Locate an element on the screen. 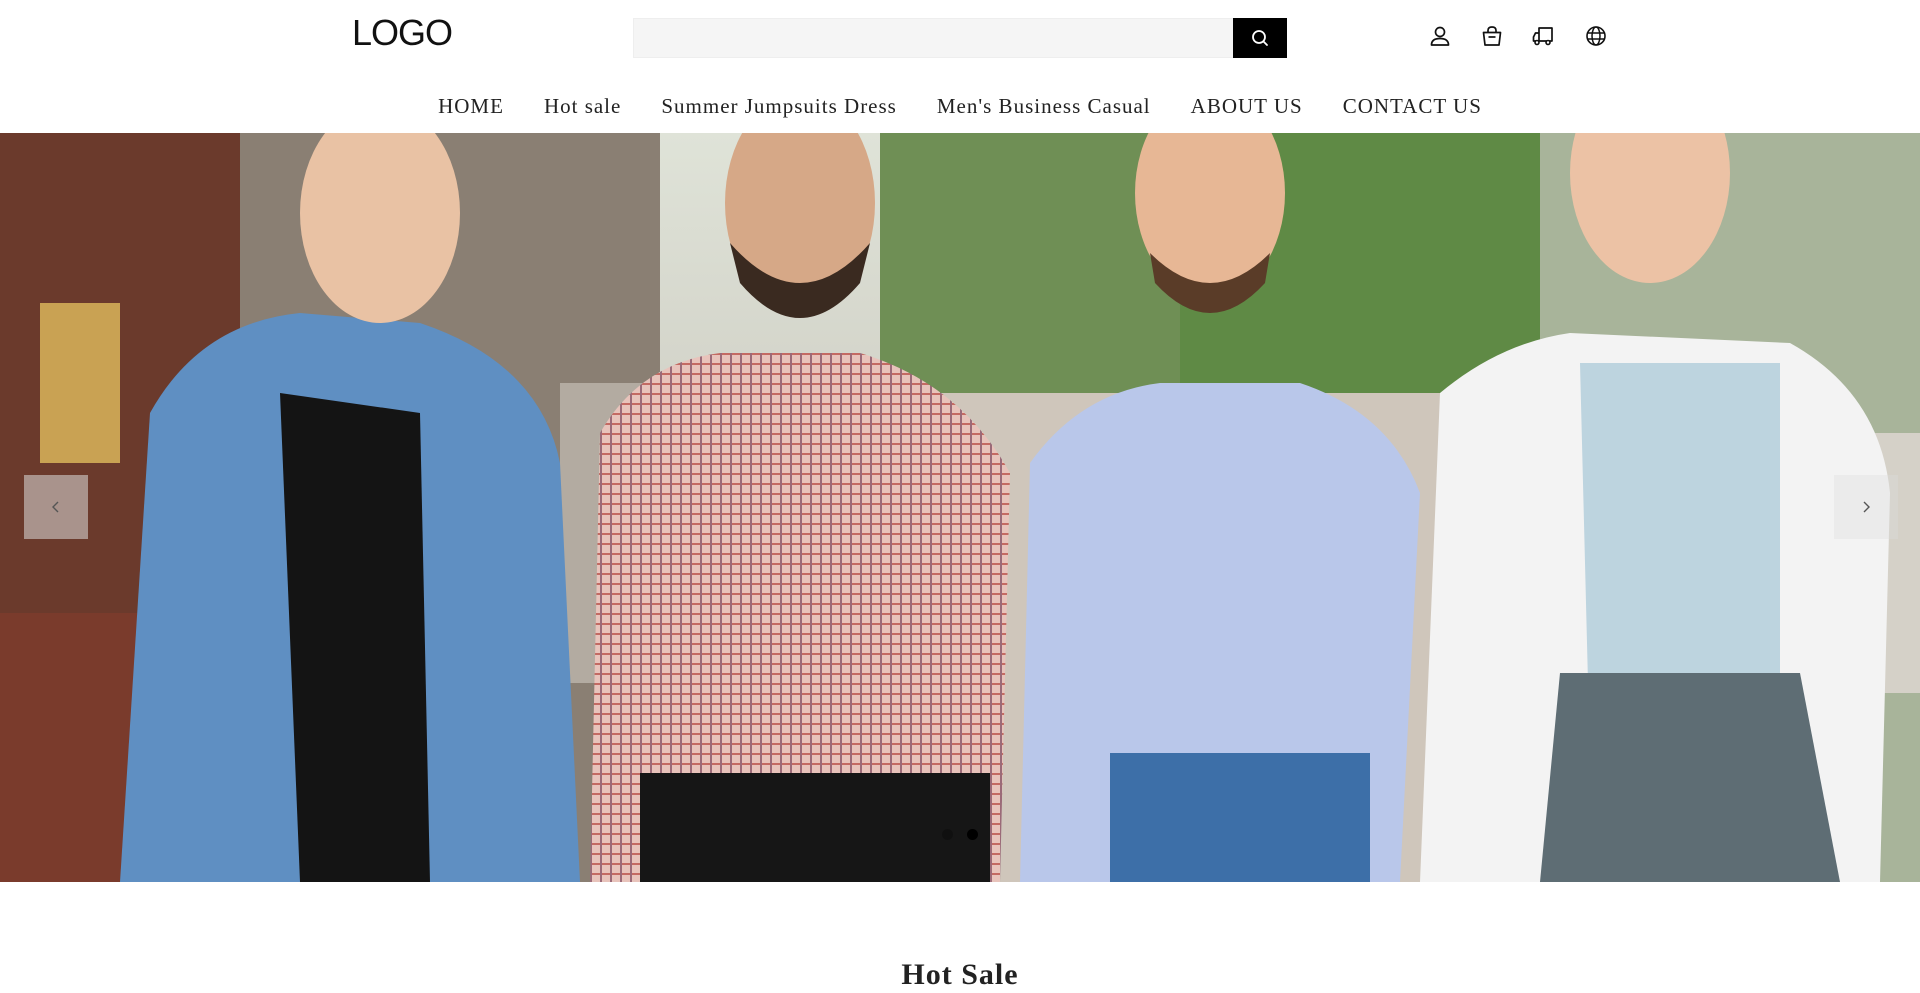 Image resolution: width=1920 pixels, height=993 pixels. carousel-next-button is located at coordinates (1866, 507).